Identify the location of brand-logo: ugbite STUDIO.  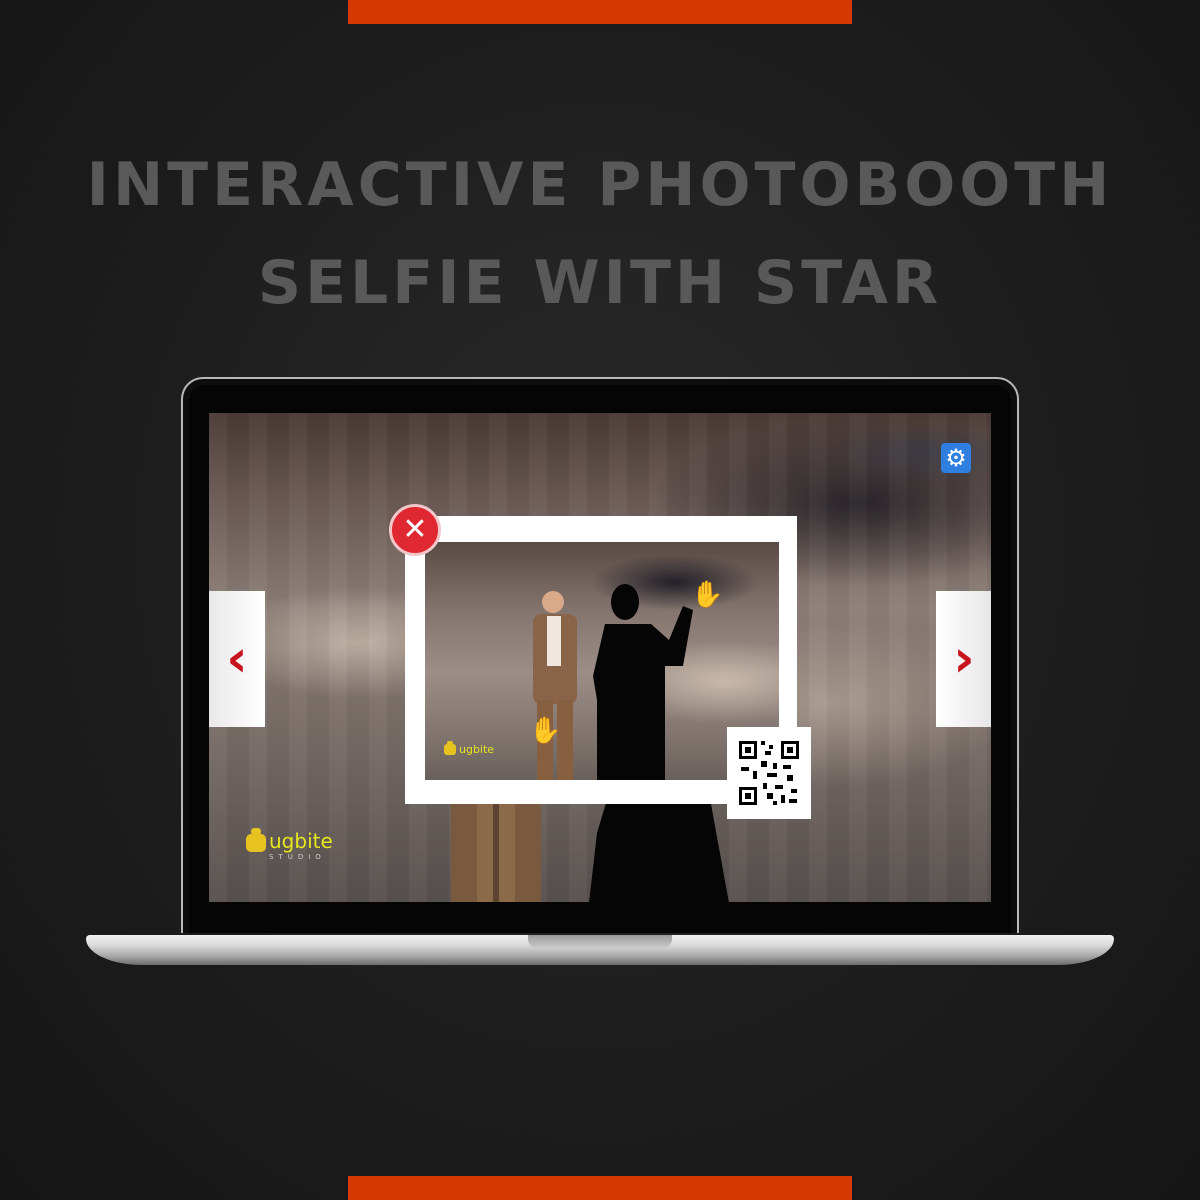
(289, 844).